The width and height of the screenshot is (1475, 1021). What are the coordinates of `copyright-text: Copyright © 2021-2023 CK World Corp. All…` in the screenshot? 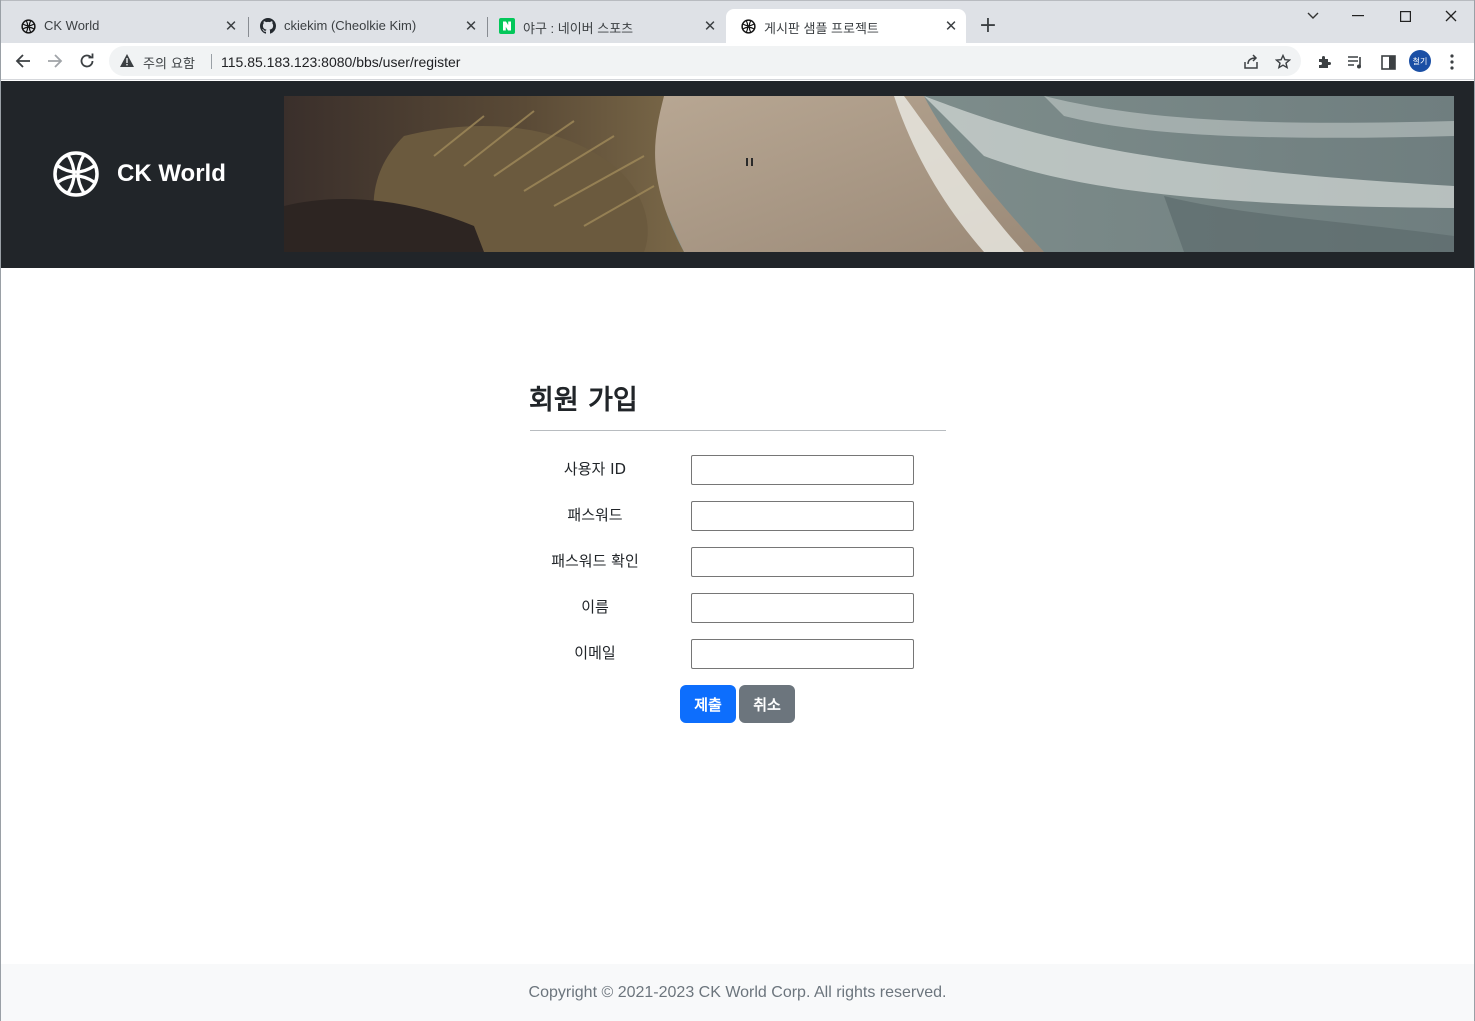 It's located at (737, 992).